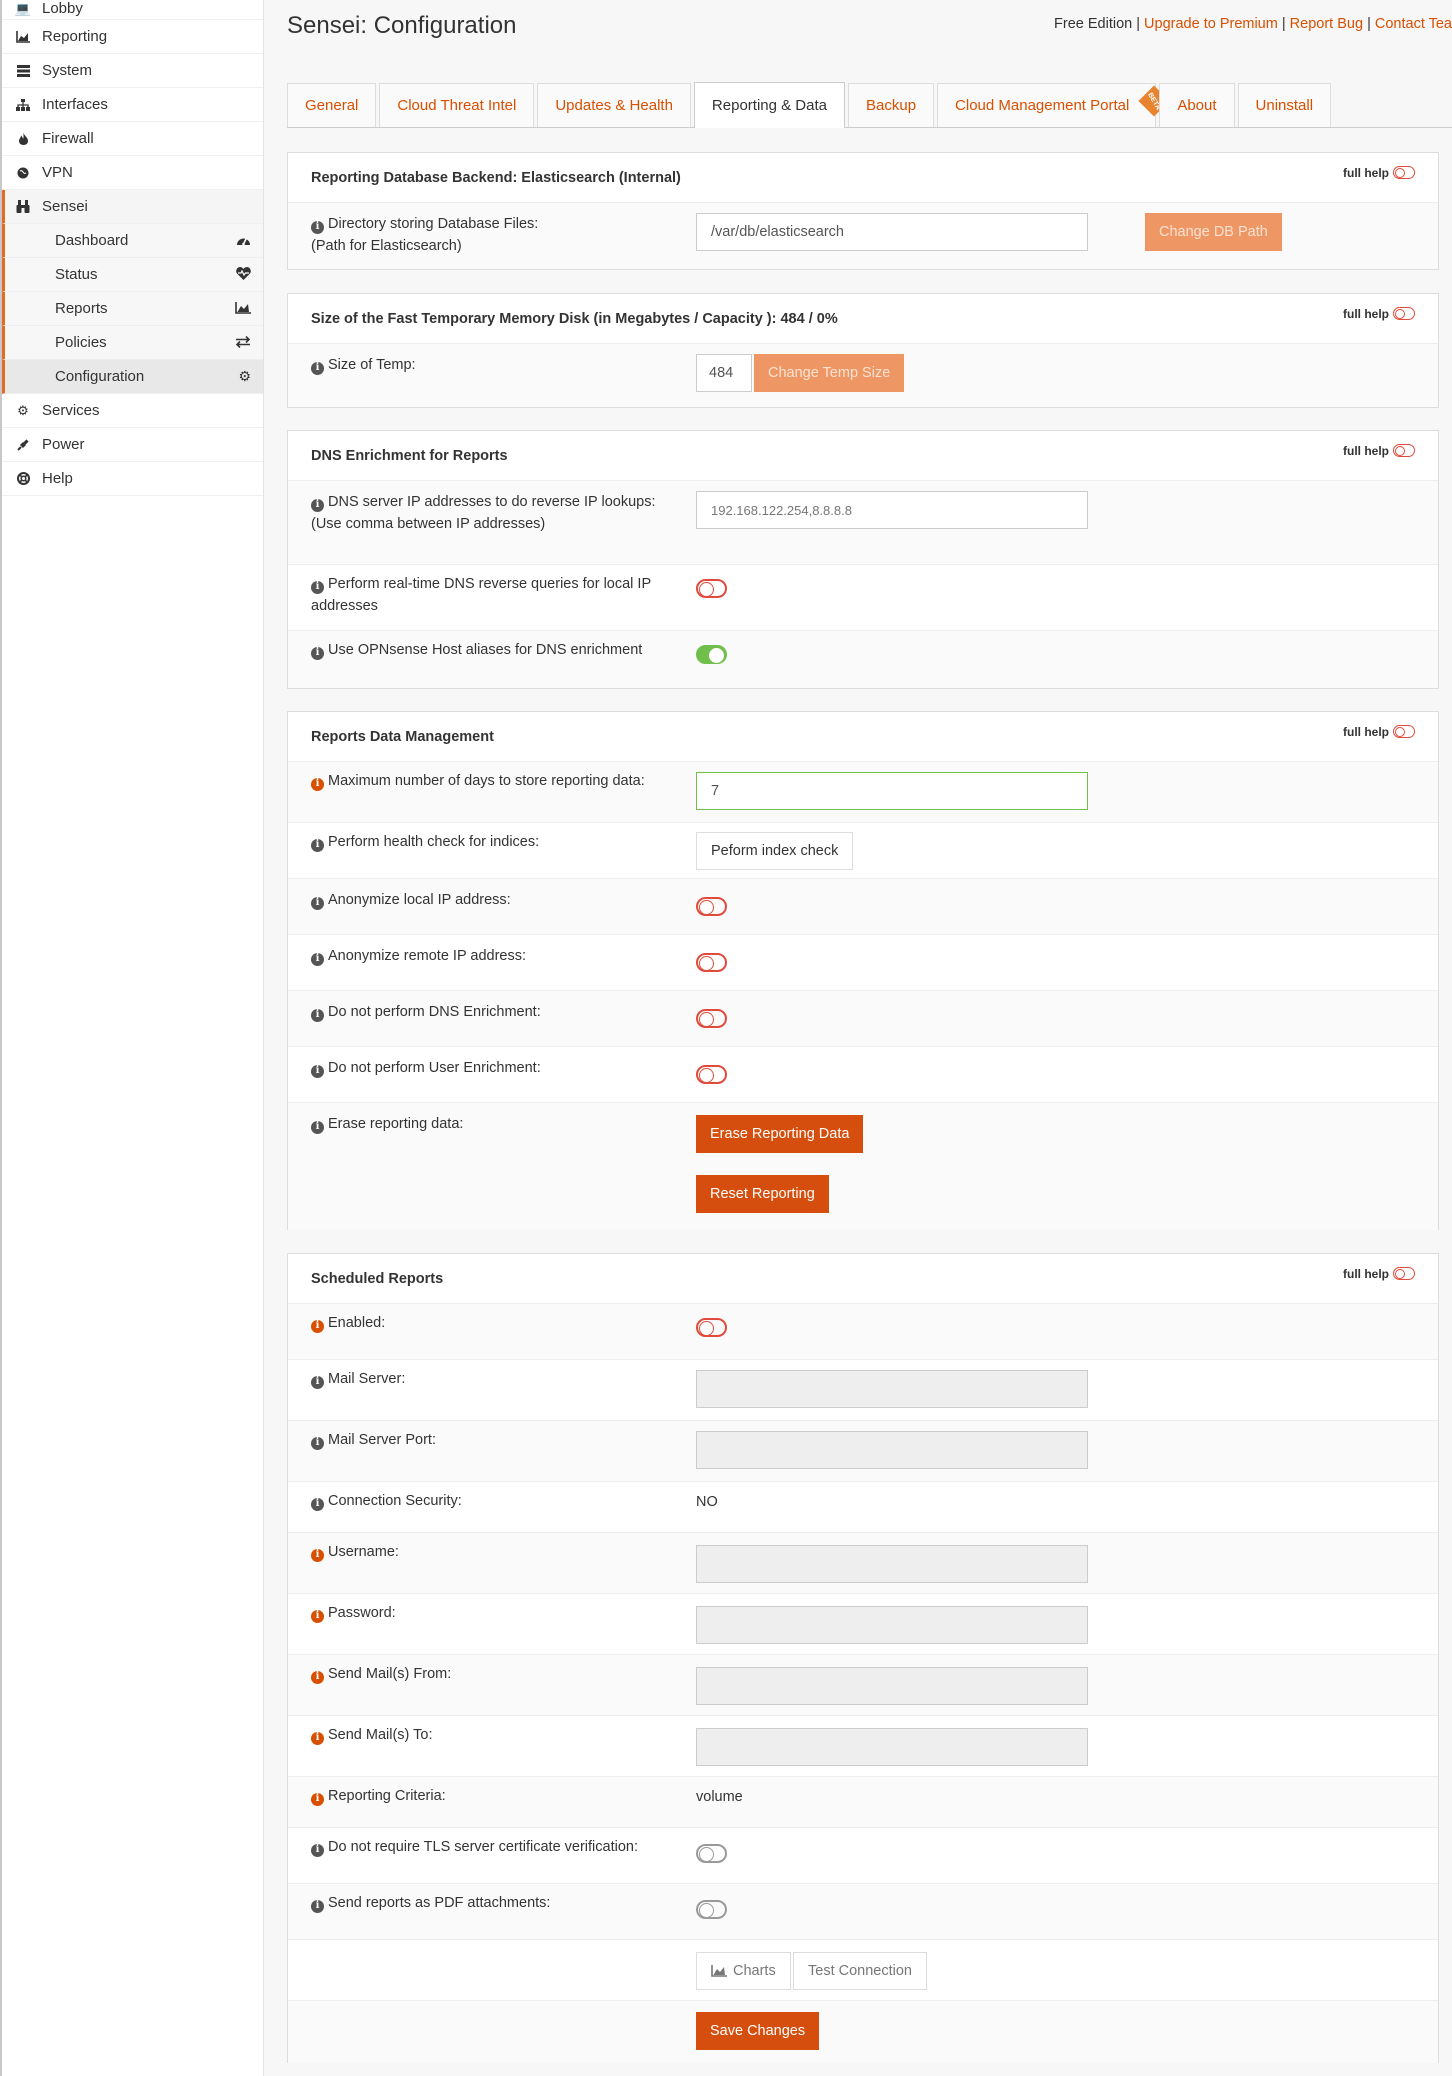  Describe the element at coordinates (758, 2031) in the screenshot. I see `save-changes-button: Save Changes` at that location.